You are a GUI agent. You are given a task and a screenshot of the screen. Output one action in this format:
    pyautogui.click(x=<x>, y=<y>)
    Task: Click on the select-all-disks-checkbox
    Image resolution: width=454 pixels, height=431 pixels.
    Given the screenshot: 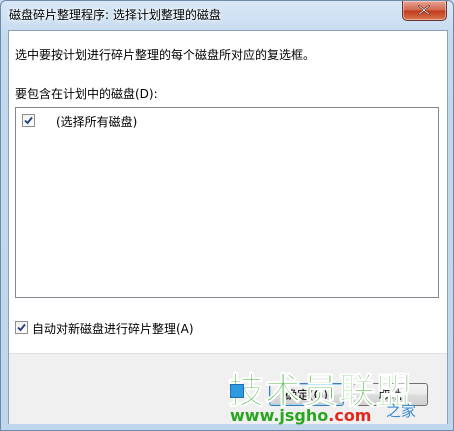 What is the action you would take?
    pyautogui.click(x=28, y=120)
    